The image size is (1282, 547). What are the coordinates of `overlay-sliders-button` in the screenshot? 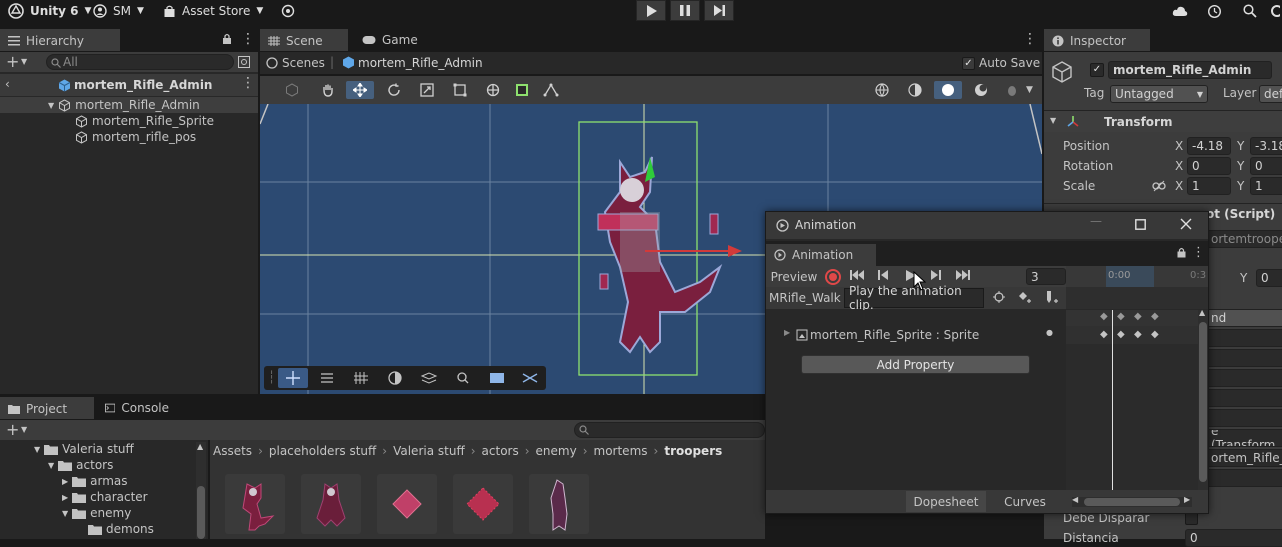 It's located at (327, 378).